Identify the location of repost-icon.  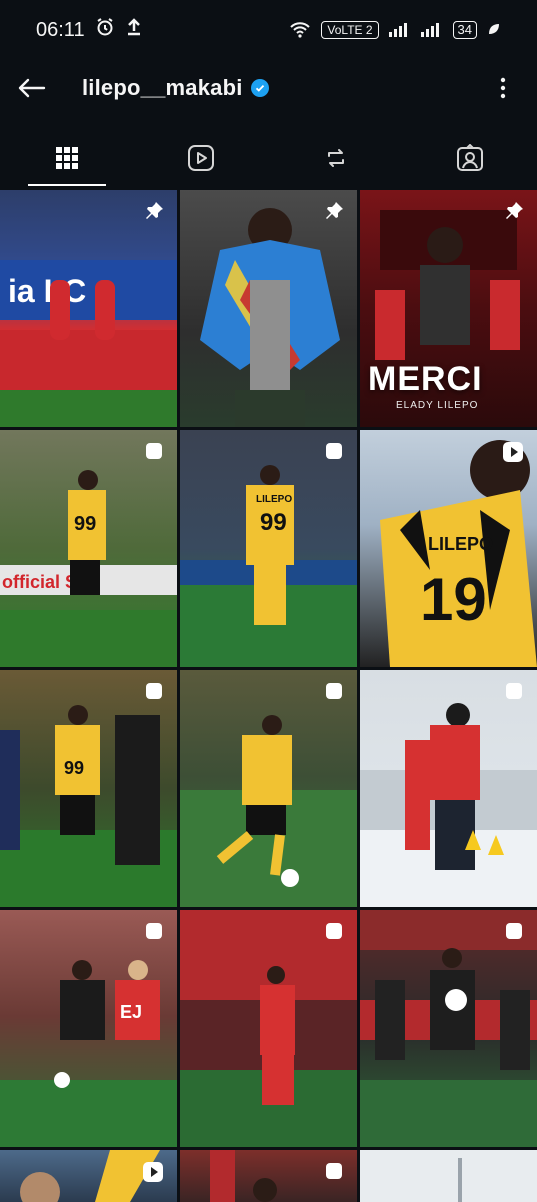
(335, 158).